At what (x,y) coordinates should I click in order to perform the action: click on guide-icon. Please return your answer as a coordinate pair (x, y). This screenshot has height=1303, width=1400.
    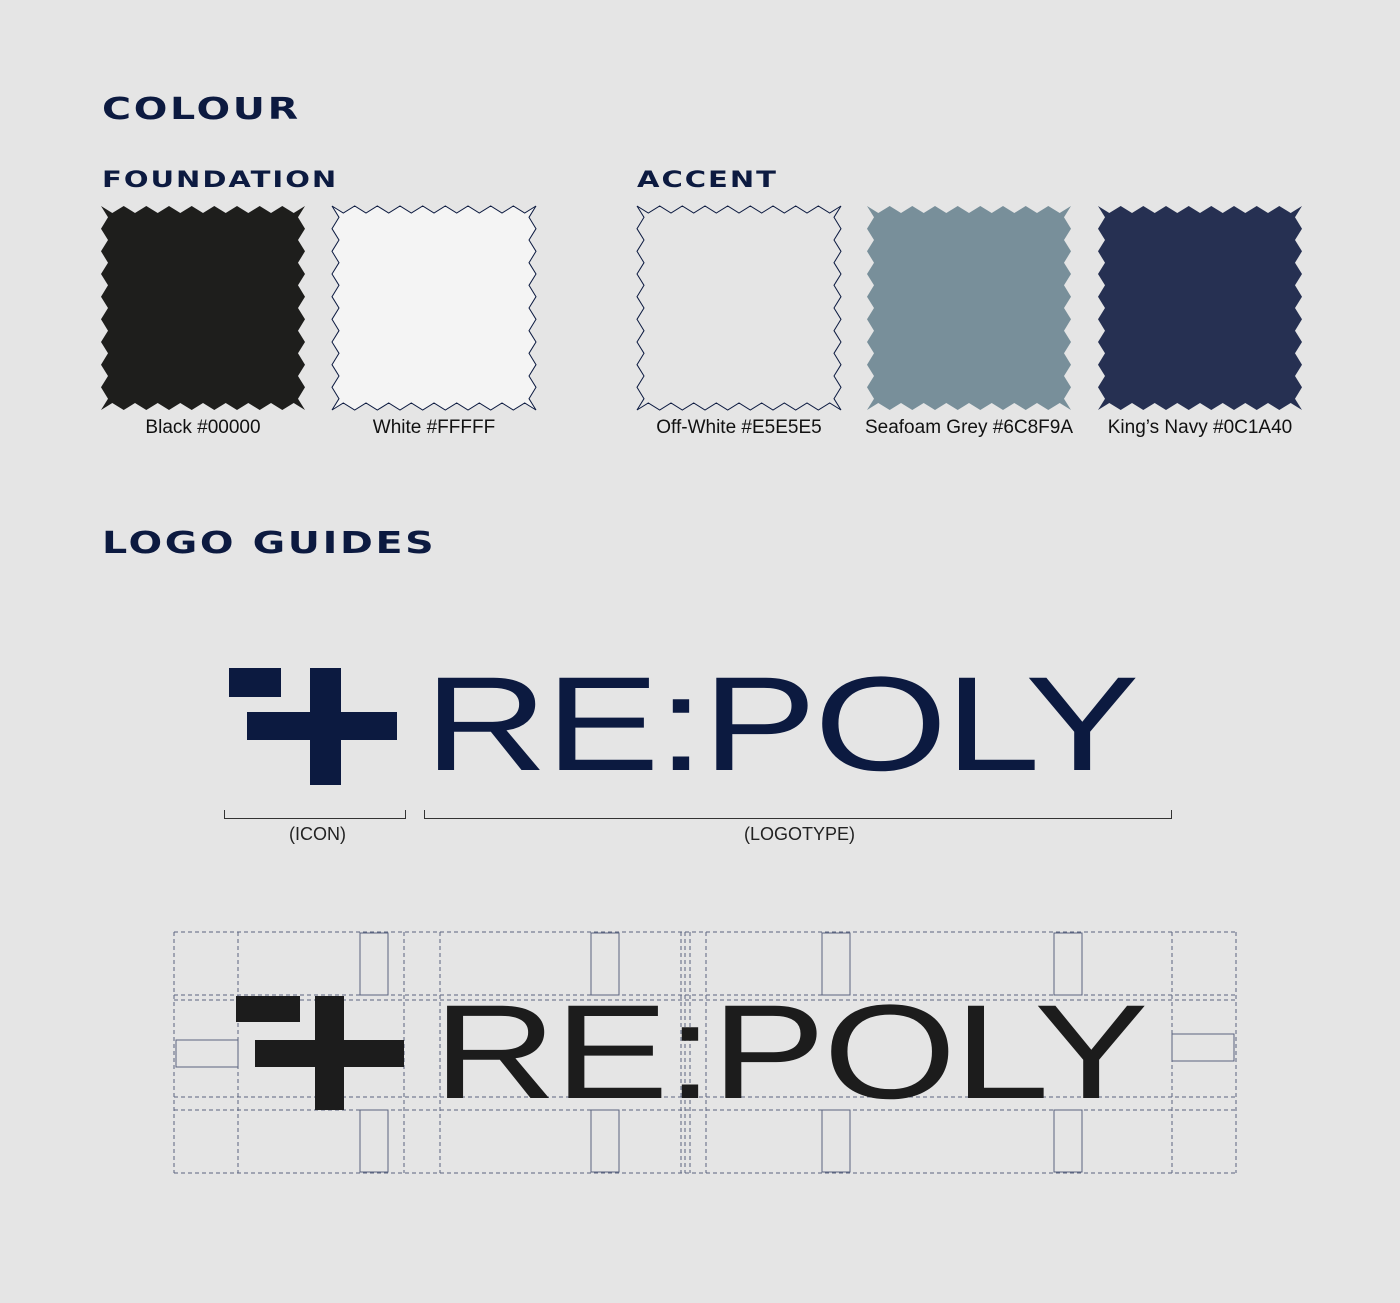
    Looking at the image, I should click on (320, 1053).